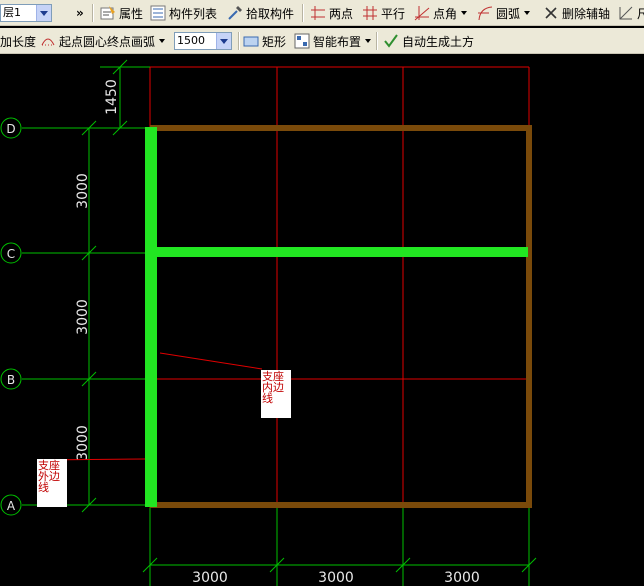 The height and width of the screenshot is (586, 644). What do you see at coordinates (393, 13) in the screenshot?
I see `parallel-label: 平行` at bounding box center [393, 13].